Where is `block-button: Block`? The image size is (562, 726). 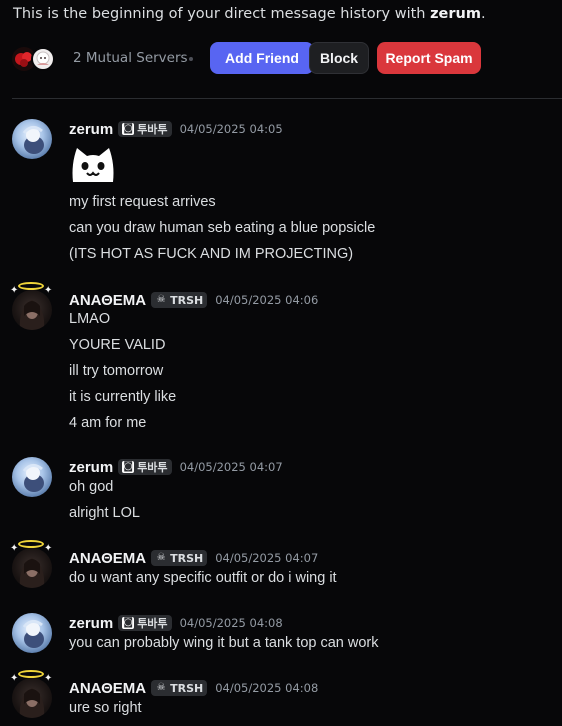 block-button: Block is located at coordinates (339, 58).